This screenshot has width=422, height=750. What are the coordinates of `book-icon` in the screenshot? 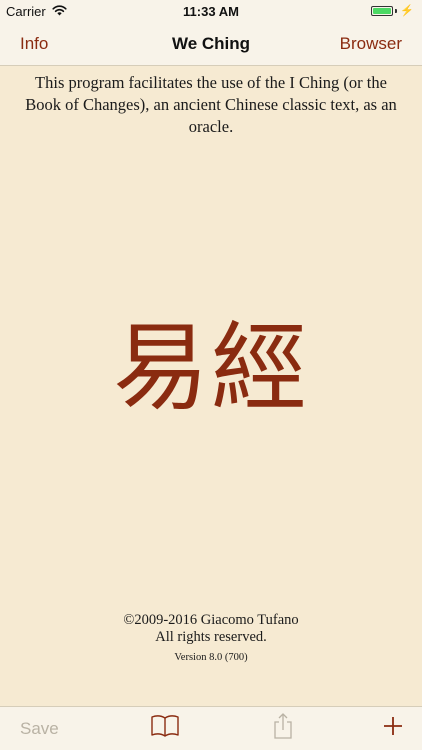 It's located at (165, 728).